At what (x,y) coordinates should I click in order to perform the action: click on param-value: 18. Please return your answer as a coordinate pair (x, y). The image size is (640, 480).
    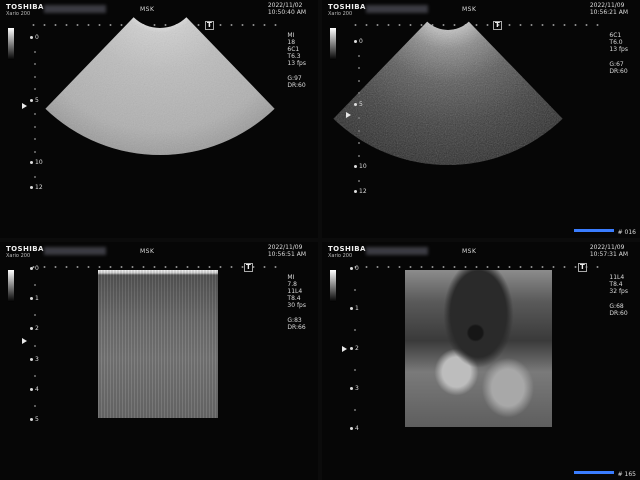
    Looking at the image, I should click on (291, 42).